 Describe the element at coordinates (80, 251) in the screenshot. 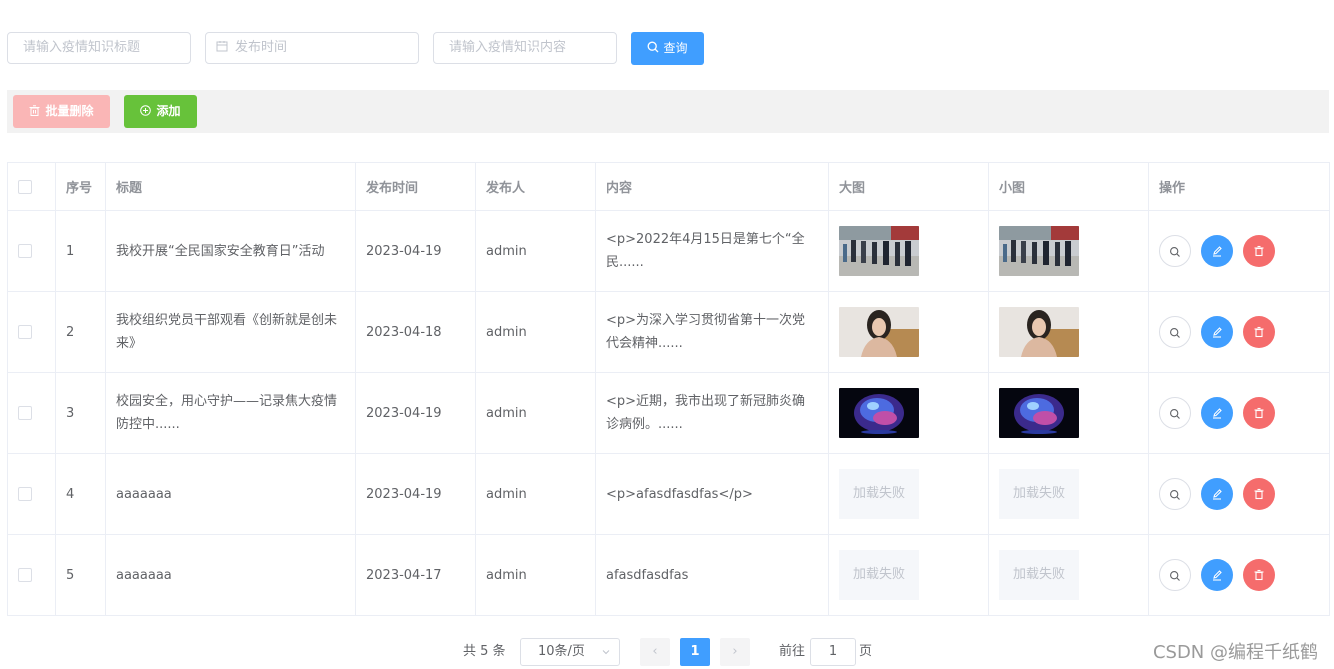

I see `row-no: 1` at that location.